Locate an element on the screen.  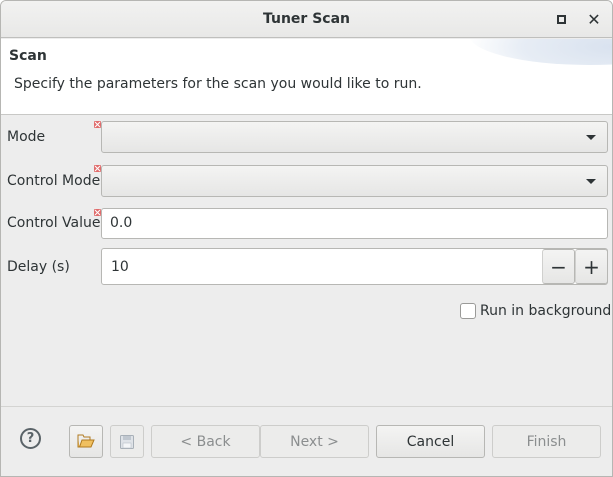
control-value-input: 0.0 is located at coordinates (354, 223).